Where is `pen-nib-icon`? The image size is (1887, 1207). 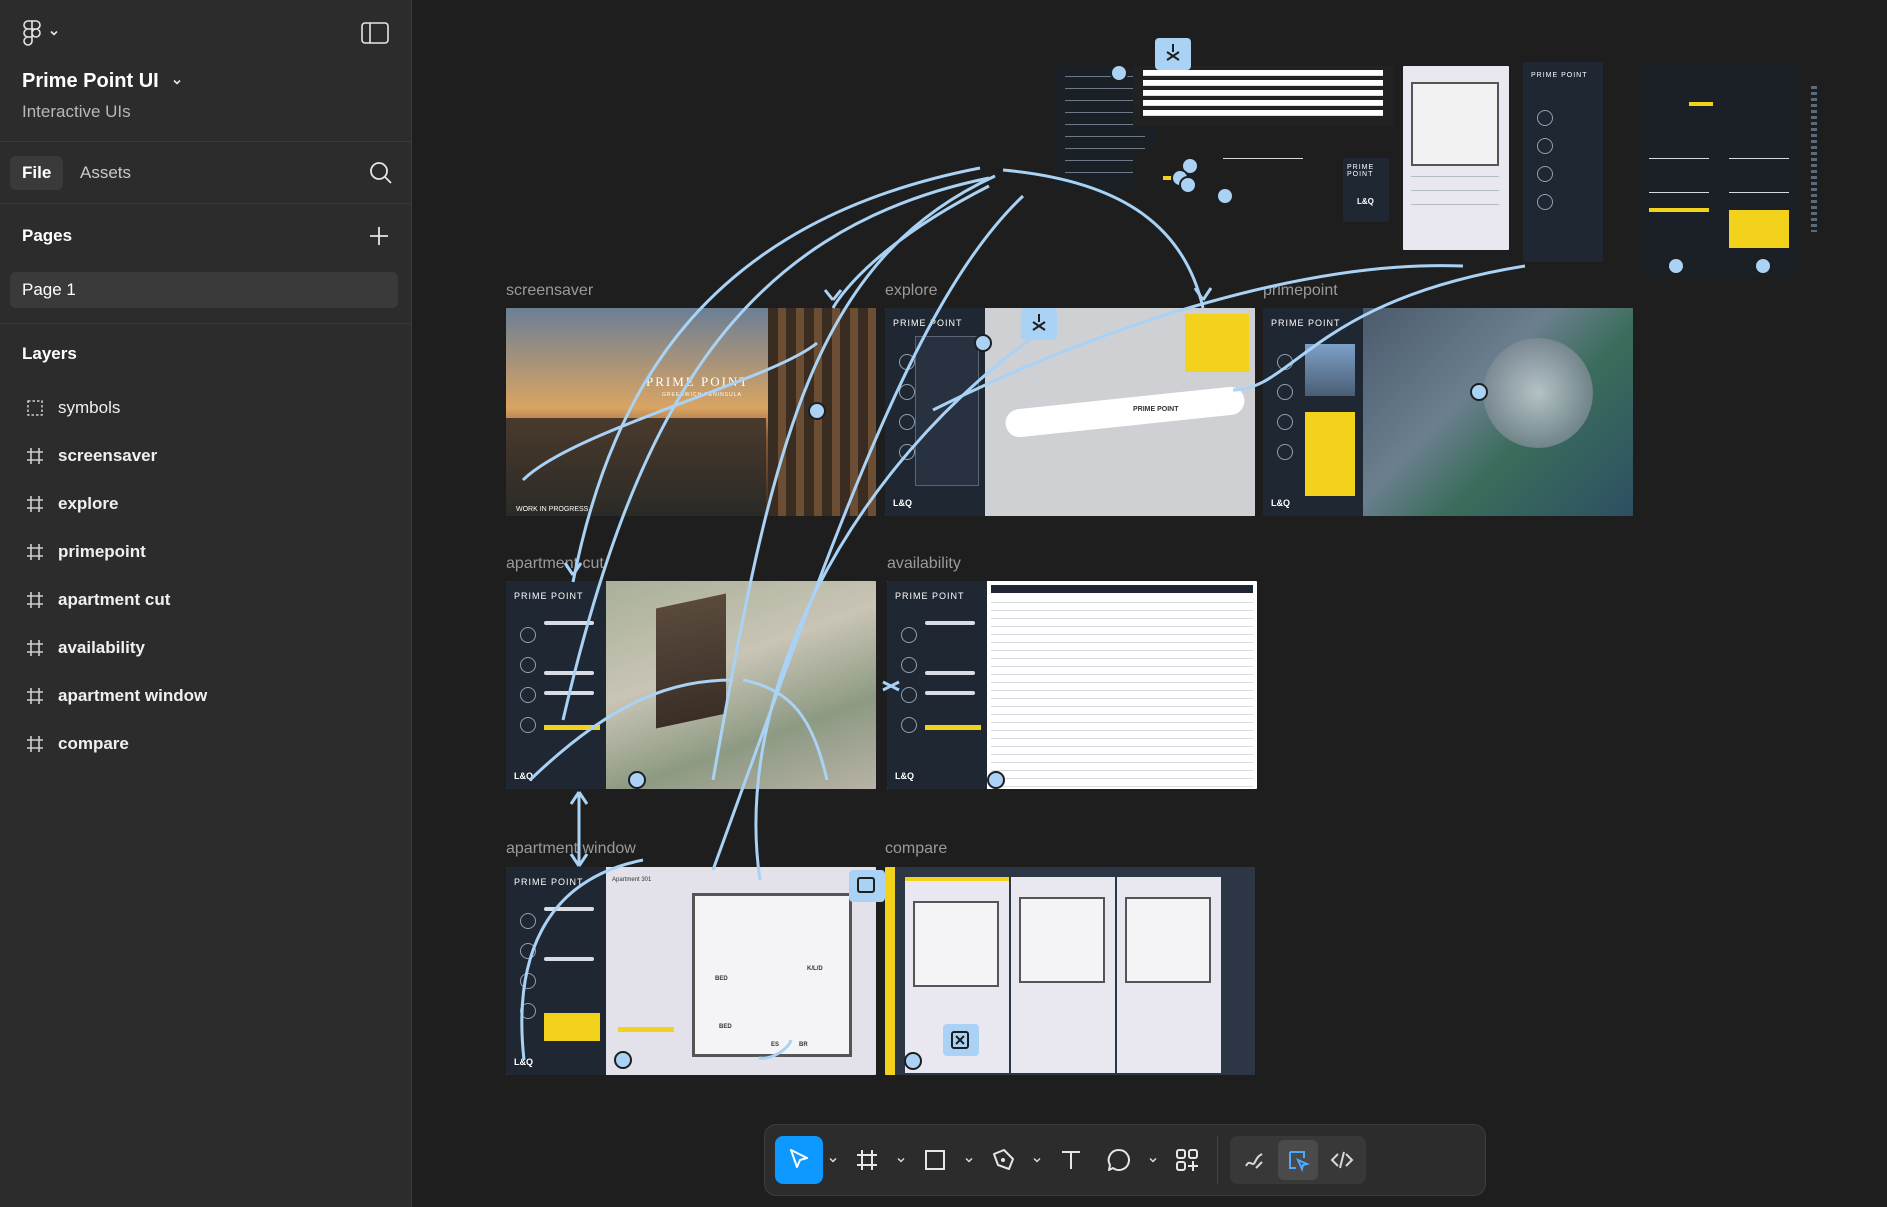
pen-nib-icon is located at coordinates (1003, 1159).